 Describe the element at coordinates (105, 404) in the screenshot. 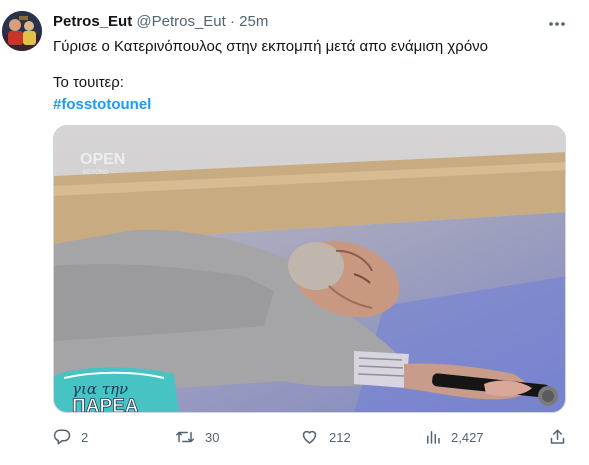

I see `show-logo-line2: ΠΑΡΕΑ` at that location.